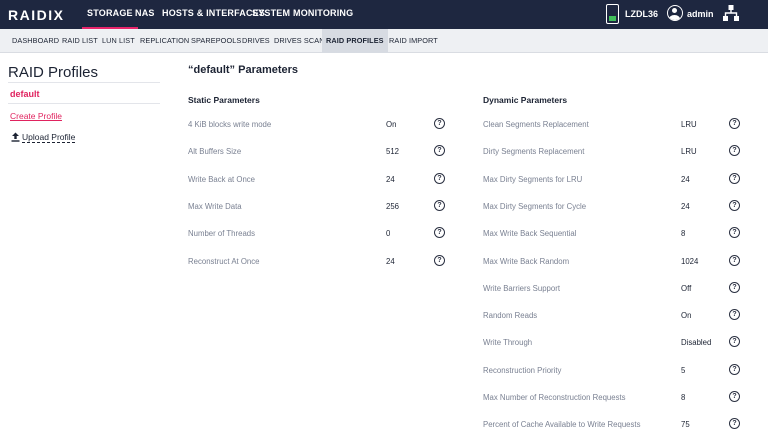  Describe the element at coordinates (612, 14) in the screenshot. I see `storage-device-icon` at that location.